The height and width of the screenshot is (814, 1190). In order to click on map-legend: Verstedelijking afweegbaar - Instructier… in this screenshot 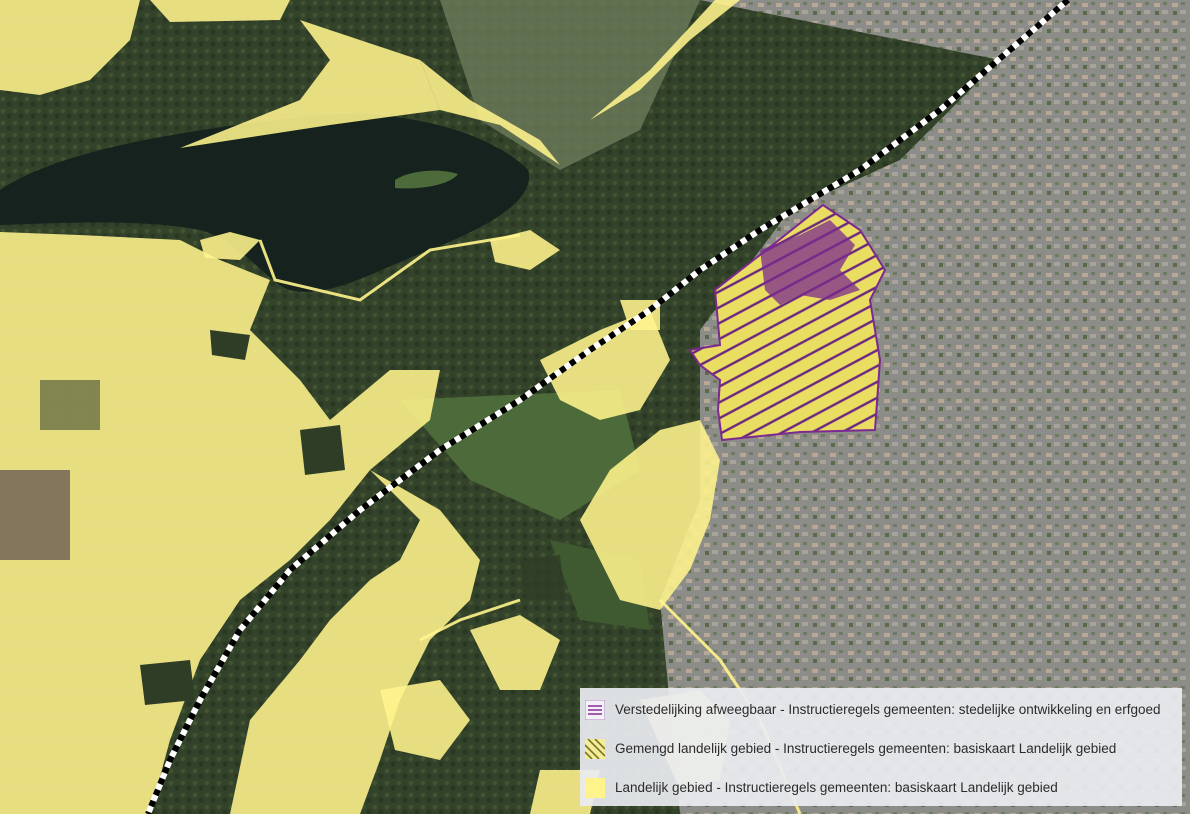, I will do `click(881, 747)`.